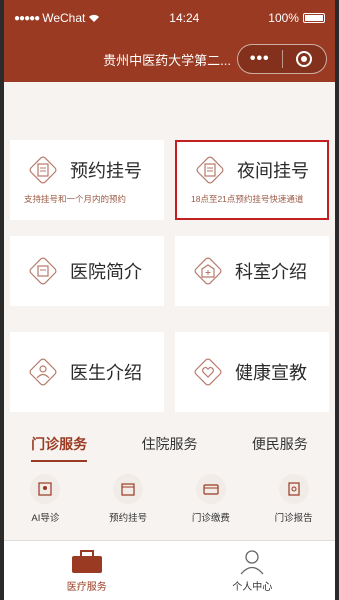 This screenshot has height=600, width=339. I want to click on calendar-icon, so click(128, 489).